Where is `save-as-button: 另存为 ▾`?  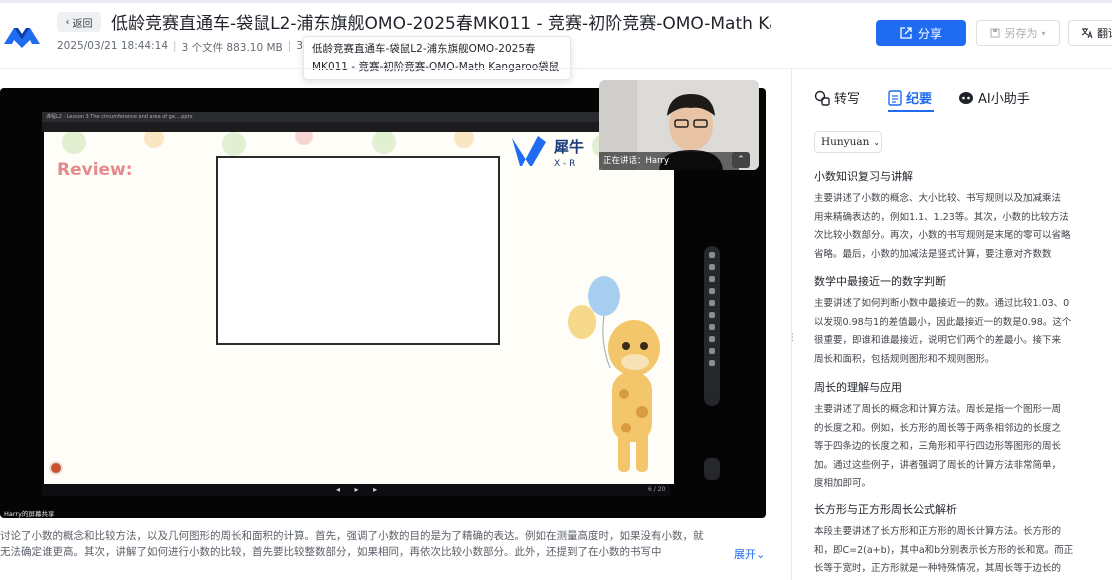
save-as-button: 另存为 ▾ is located at coordinates (1018, 33).